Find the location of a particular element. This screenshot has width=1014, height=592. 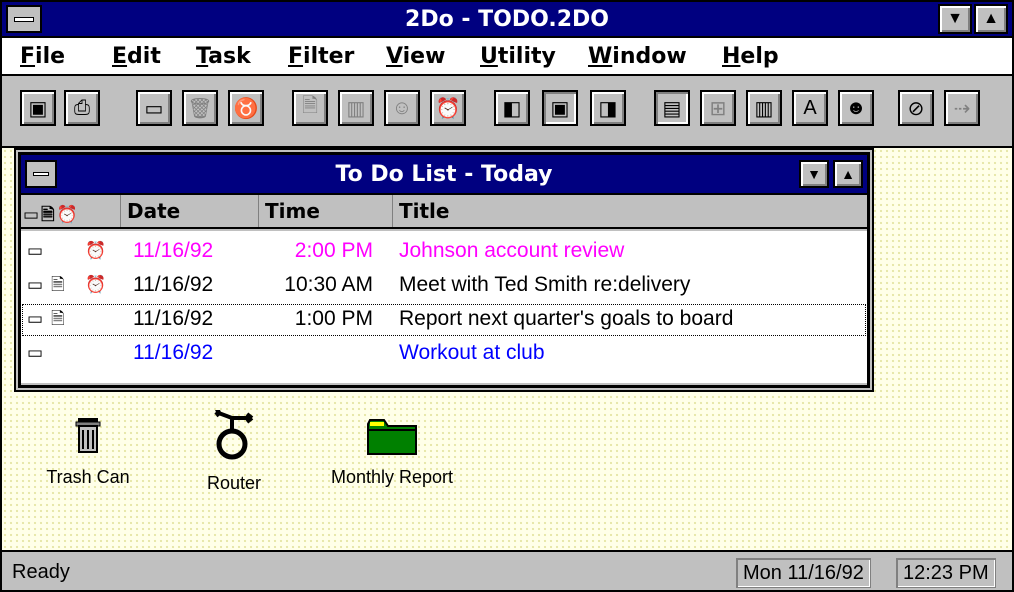

todo-list-title: To Do List - Today is located at coordinates (444, 174).